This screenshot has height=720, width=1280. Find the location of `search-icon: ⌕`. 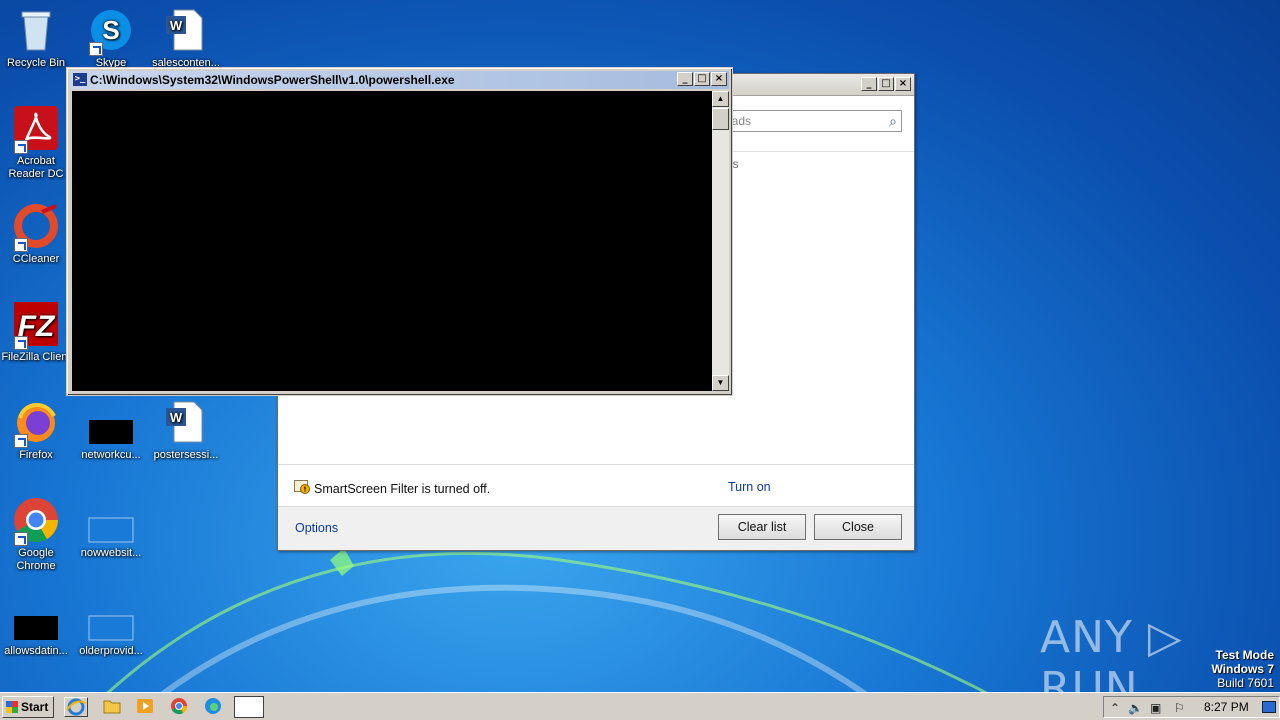

search-icon: ⌕ is located at coordinates (893, 121).